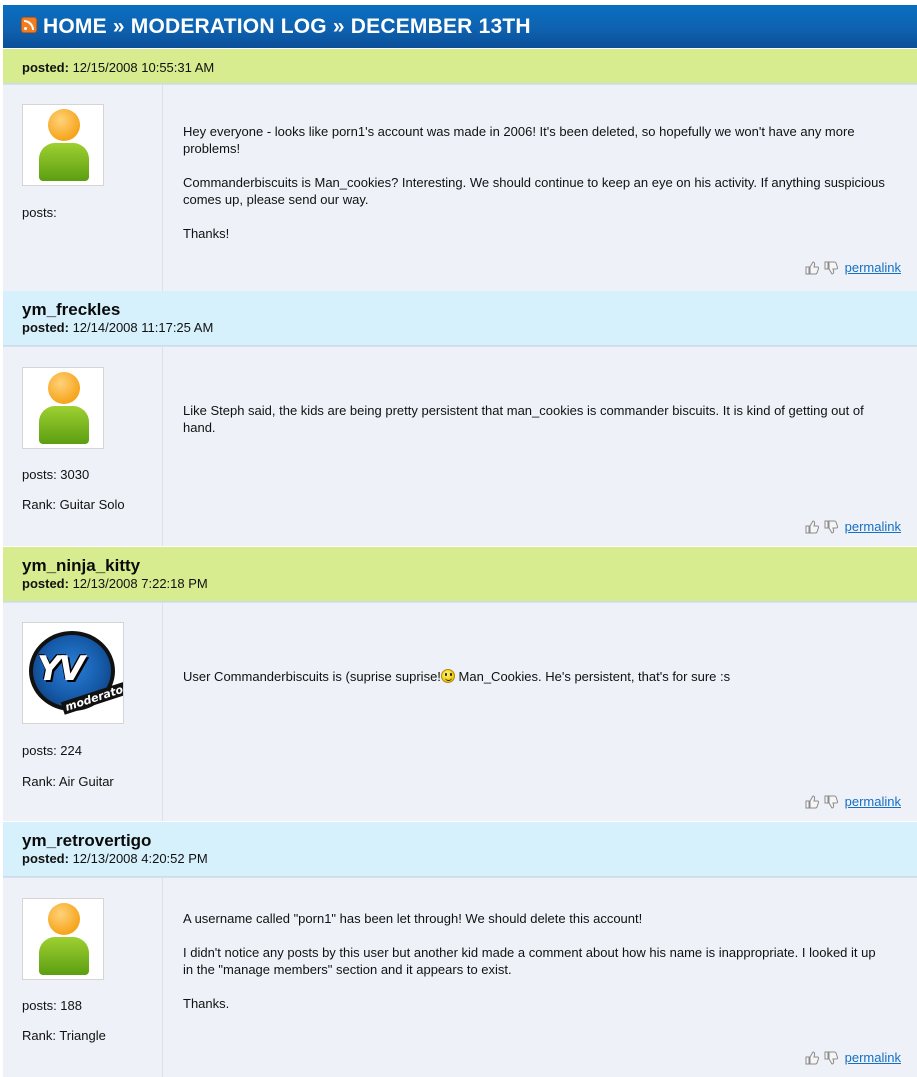  I want to click on user-rank: Rank: Air Guitar, so click(68, 781).